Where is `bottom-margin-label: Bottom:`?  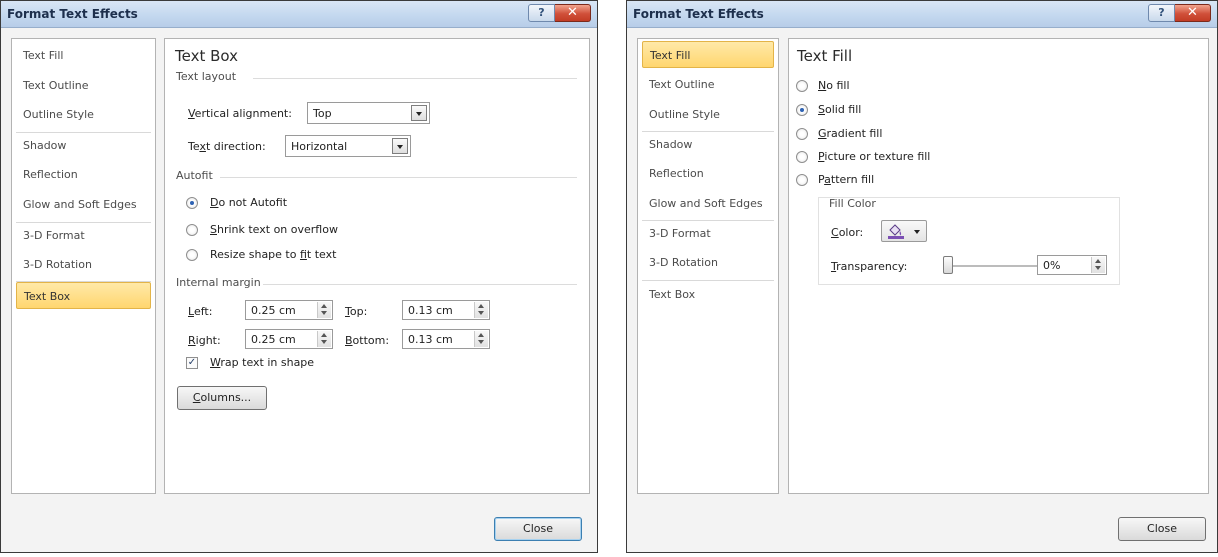
bottom-margin-label: Bottom: is located at coordinates (367, 340).